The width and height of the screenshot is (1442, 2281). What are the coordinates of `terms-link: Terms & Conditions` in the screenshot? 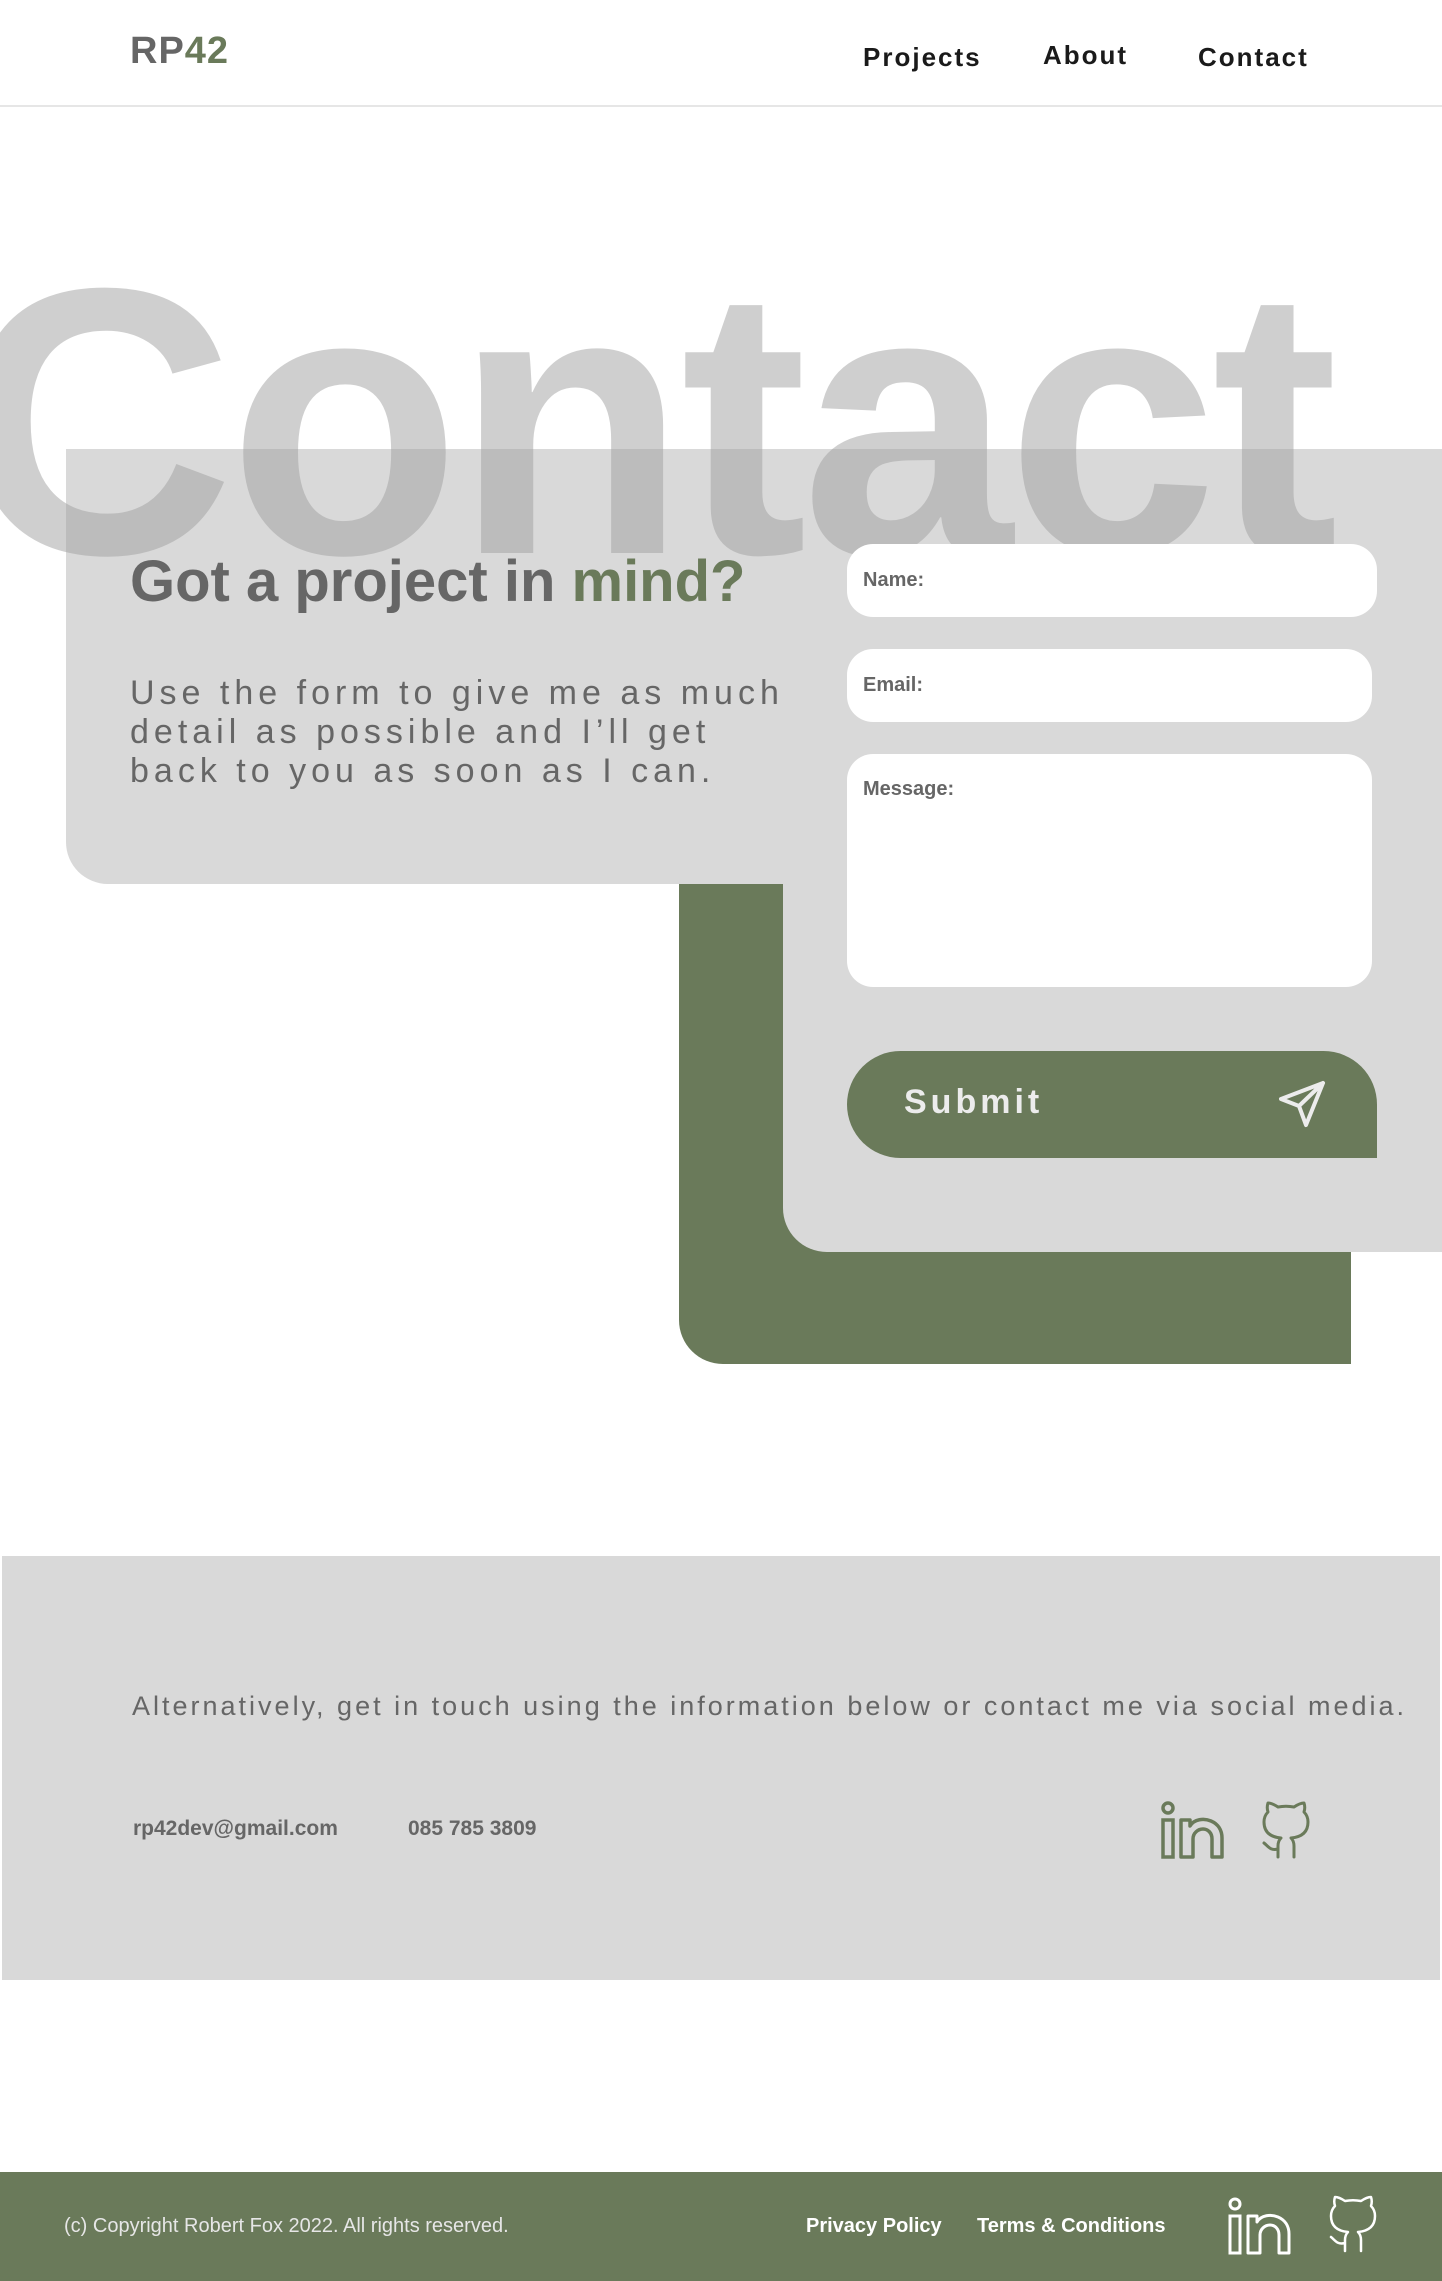 It's located at (1071, 2226).